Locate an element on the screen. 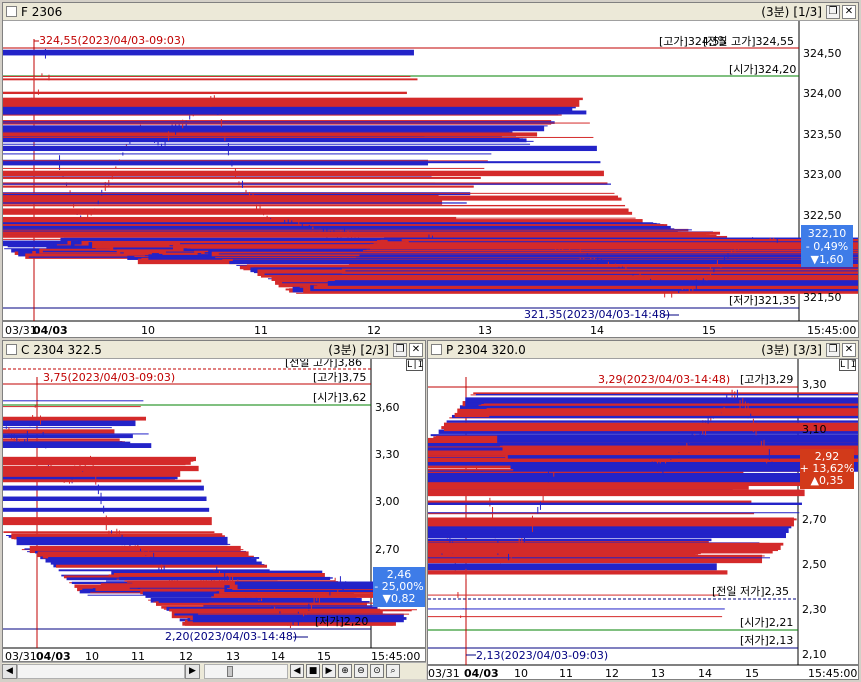 This screenshot has width=861, height=682. scroll-right-icon: ▶ is located at coordinates (192, 671).